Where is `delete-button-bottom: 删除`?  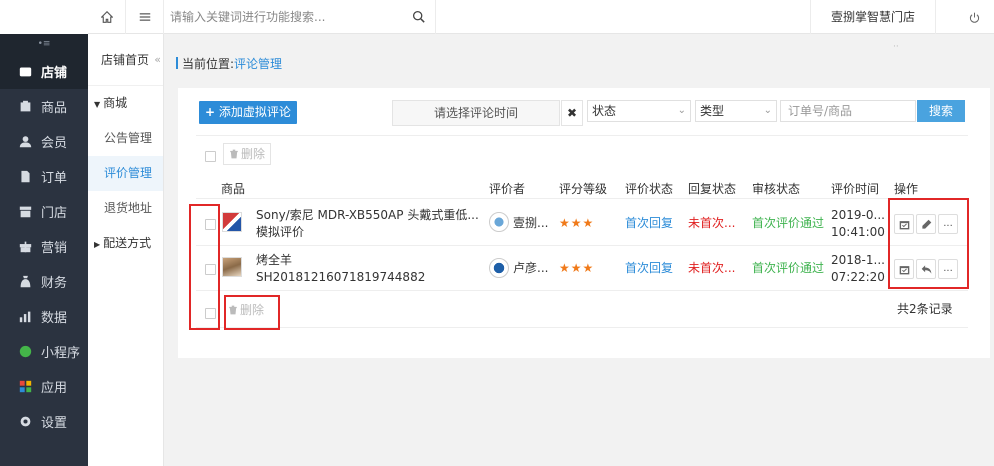
delete-button-bottom: 删除 is located at coordinates (246, 311).